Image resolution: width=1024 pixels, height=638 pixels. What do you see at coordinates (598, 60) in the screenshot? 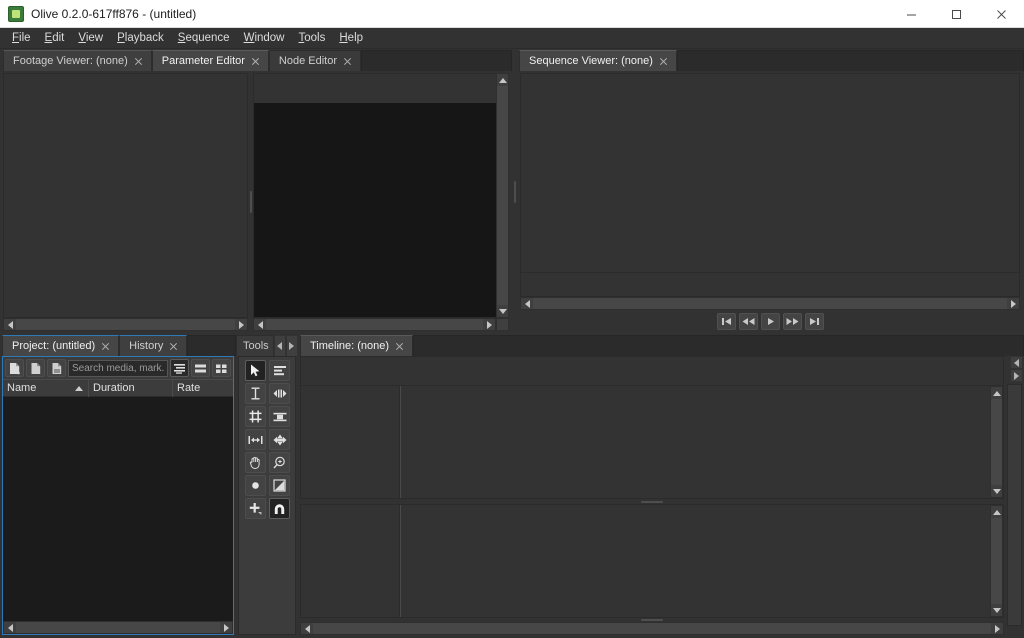
I see `tab-sequence-viewer: Sequence Viewer: (none)` at bounding box center [598, 60].